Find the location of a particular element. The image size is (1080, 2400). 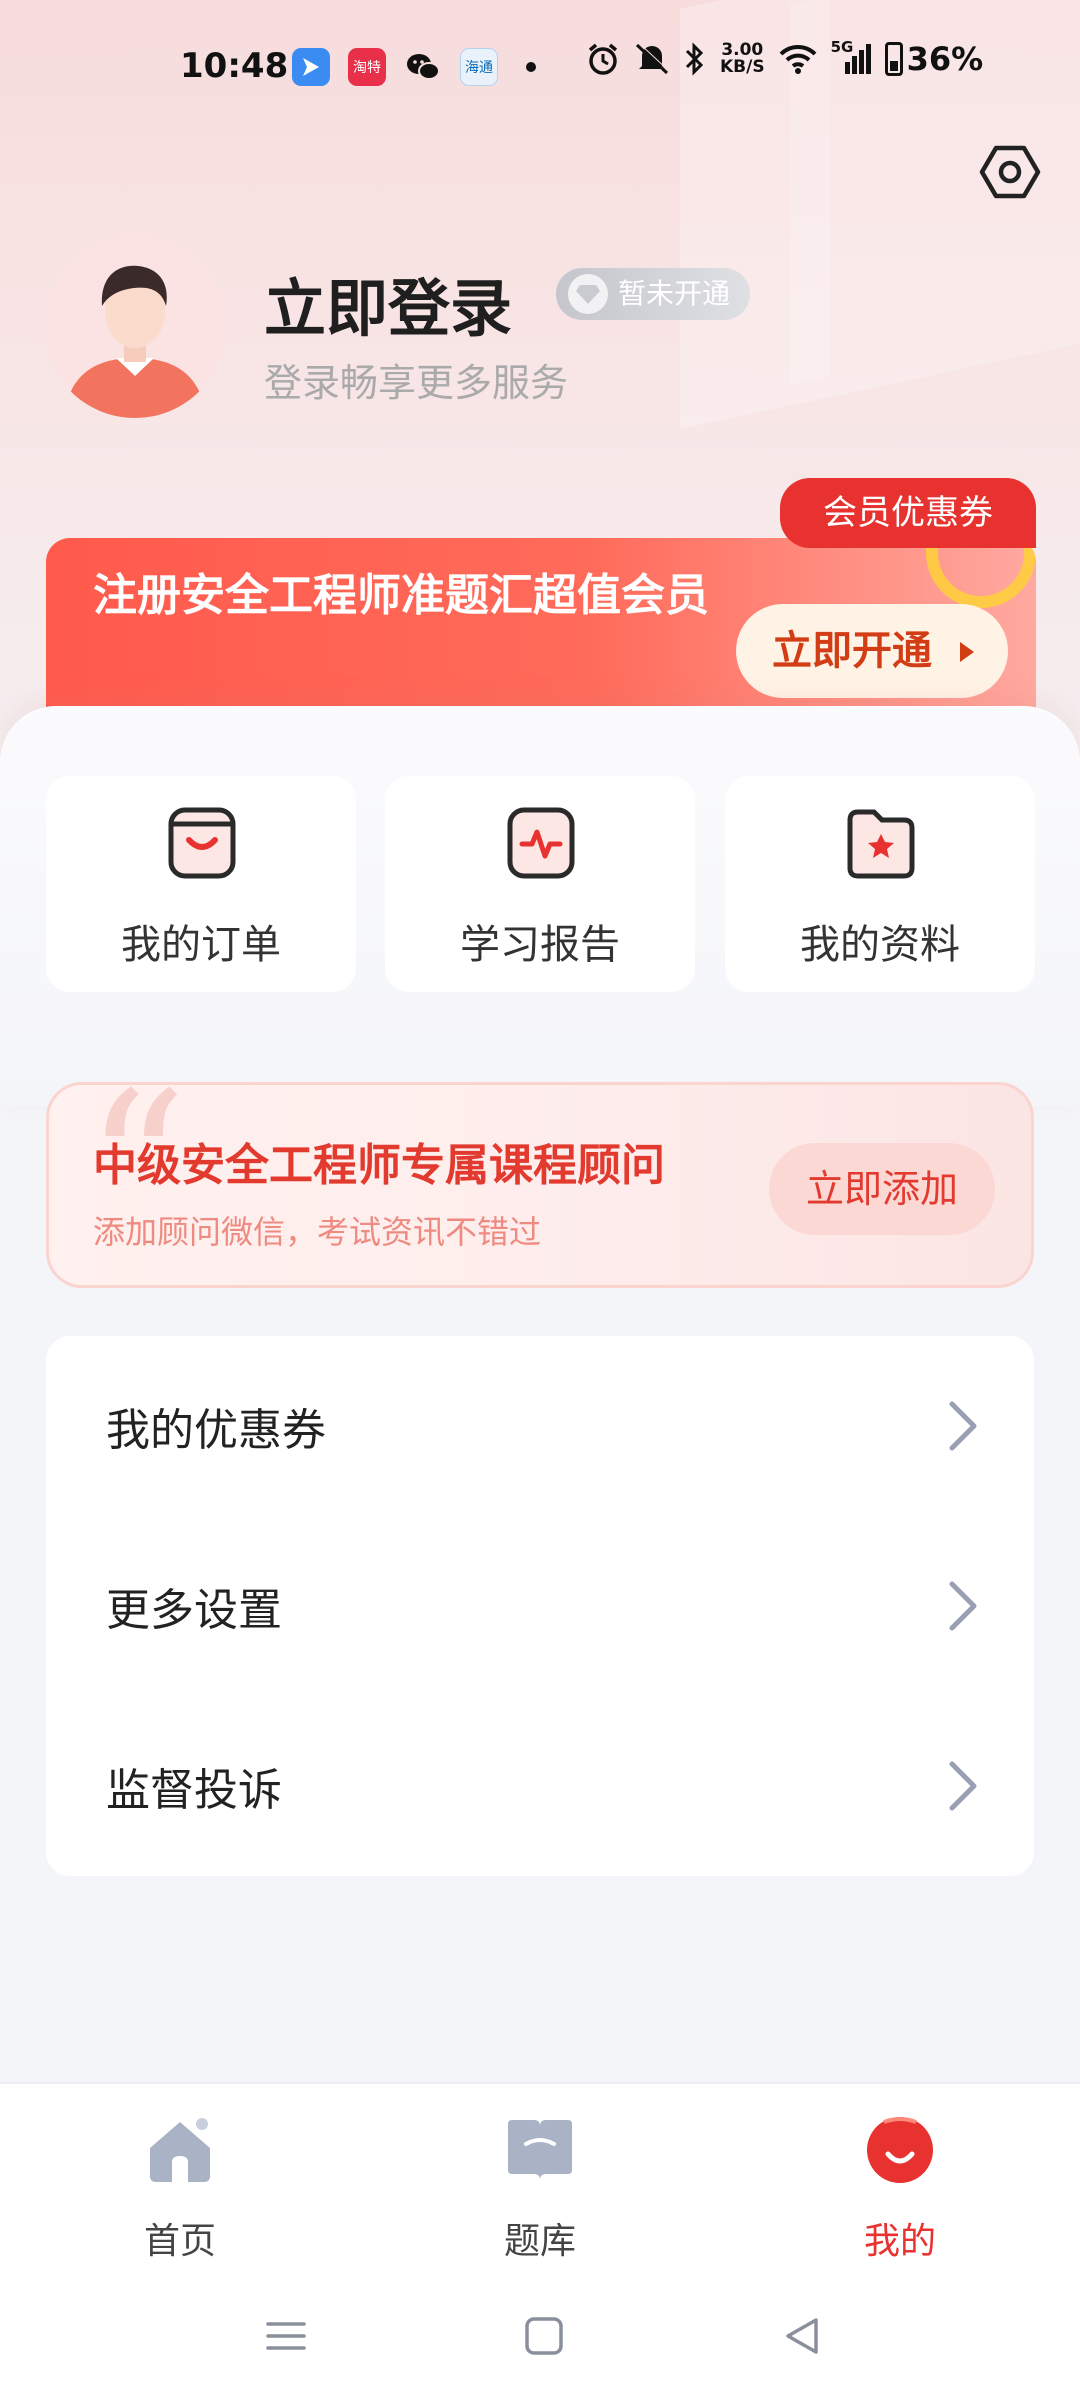

mute-icon is located at coordinates (652, 58).